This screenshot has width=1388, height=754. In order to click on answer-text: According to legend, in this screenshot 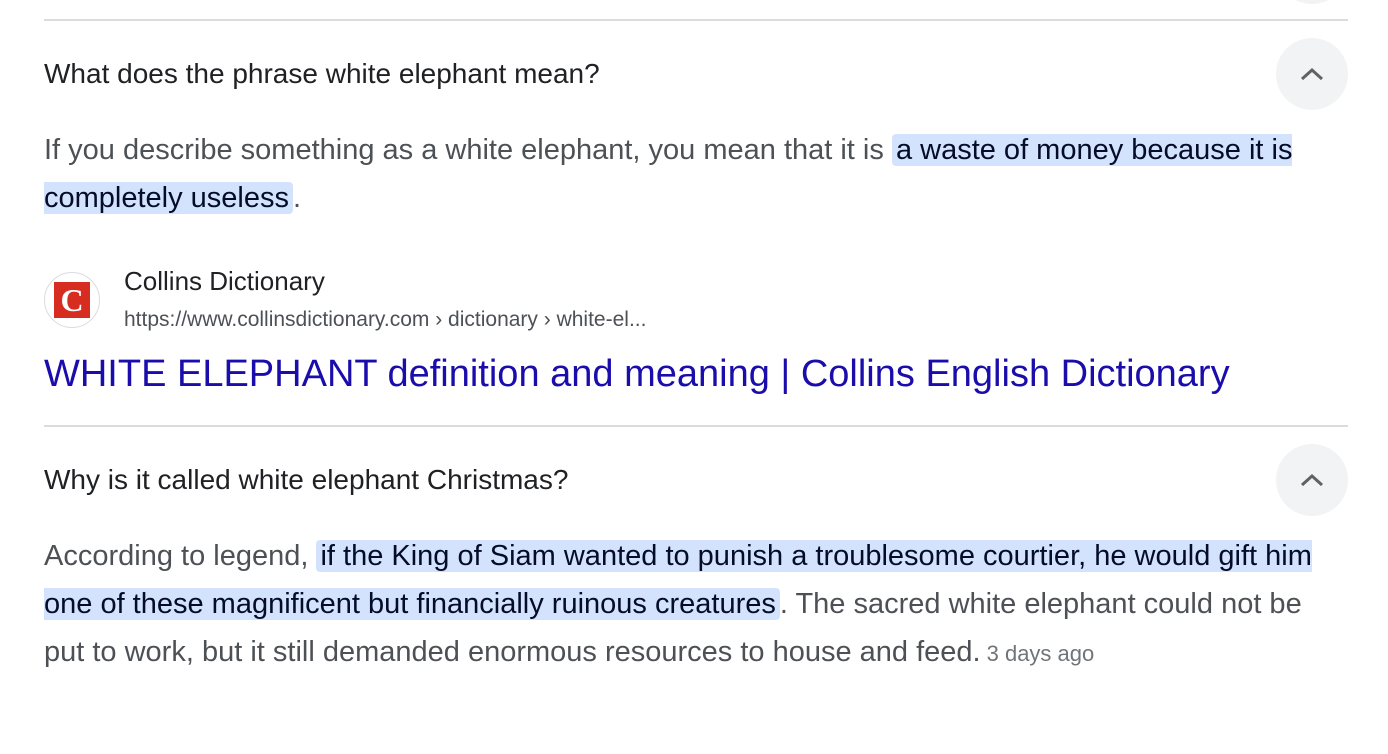, I will do `click(180, 556)`.